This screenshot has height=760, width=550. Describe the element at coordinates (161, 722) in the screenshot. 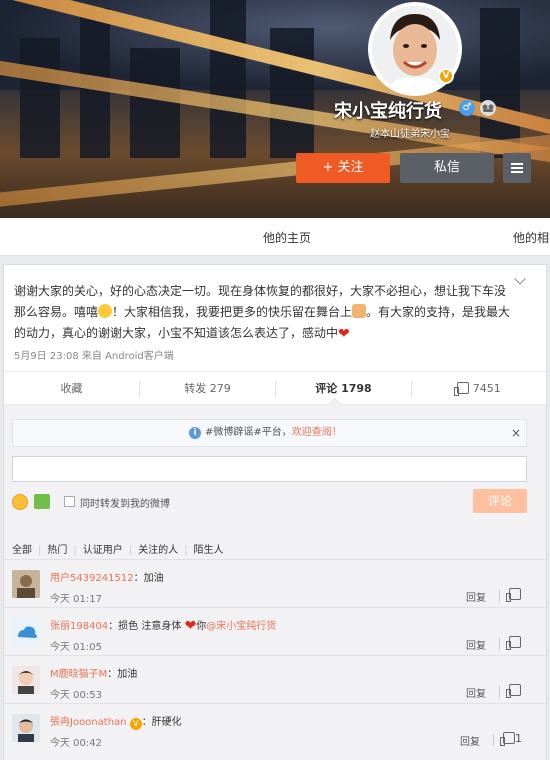

I see `comment-content: ：肝硬化` at that location.